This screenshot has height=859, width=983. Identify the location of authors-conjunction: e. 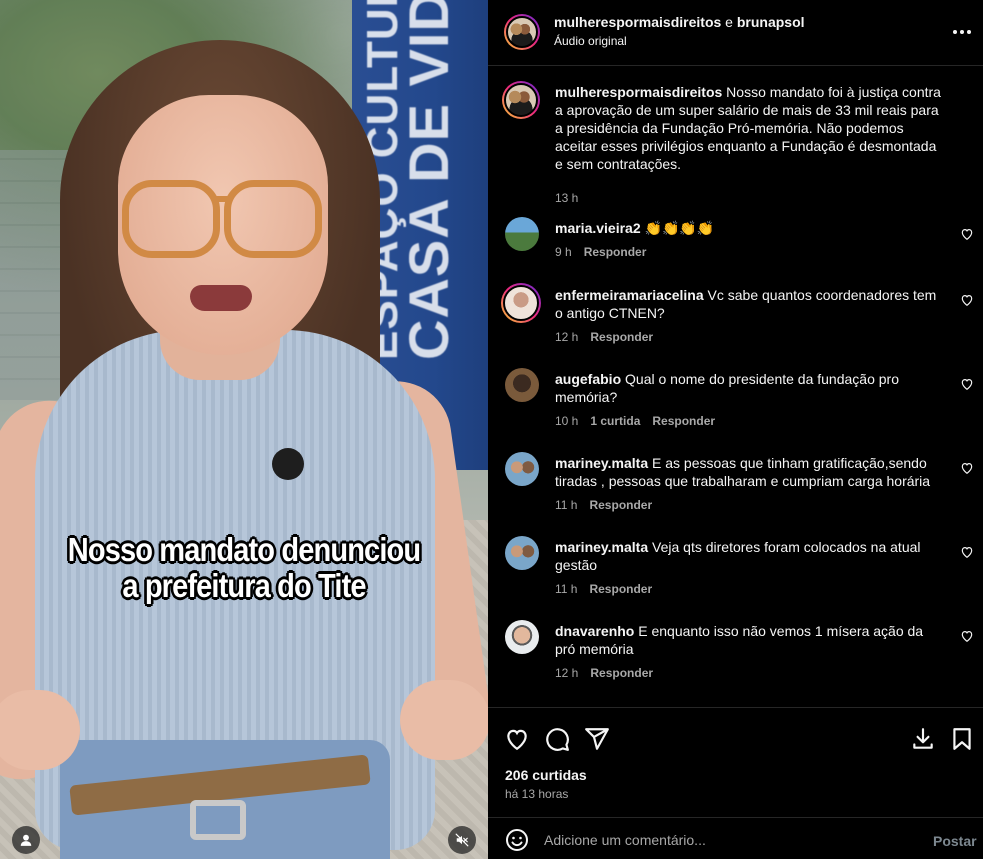
(729, 22).